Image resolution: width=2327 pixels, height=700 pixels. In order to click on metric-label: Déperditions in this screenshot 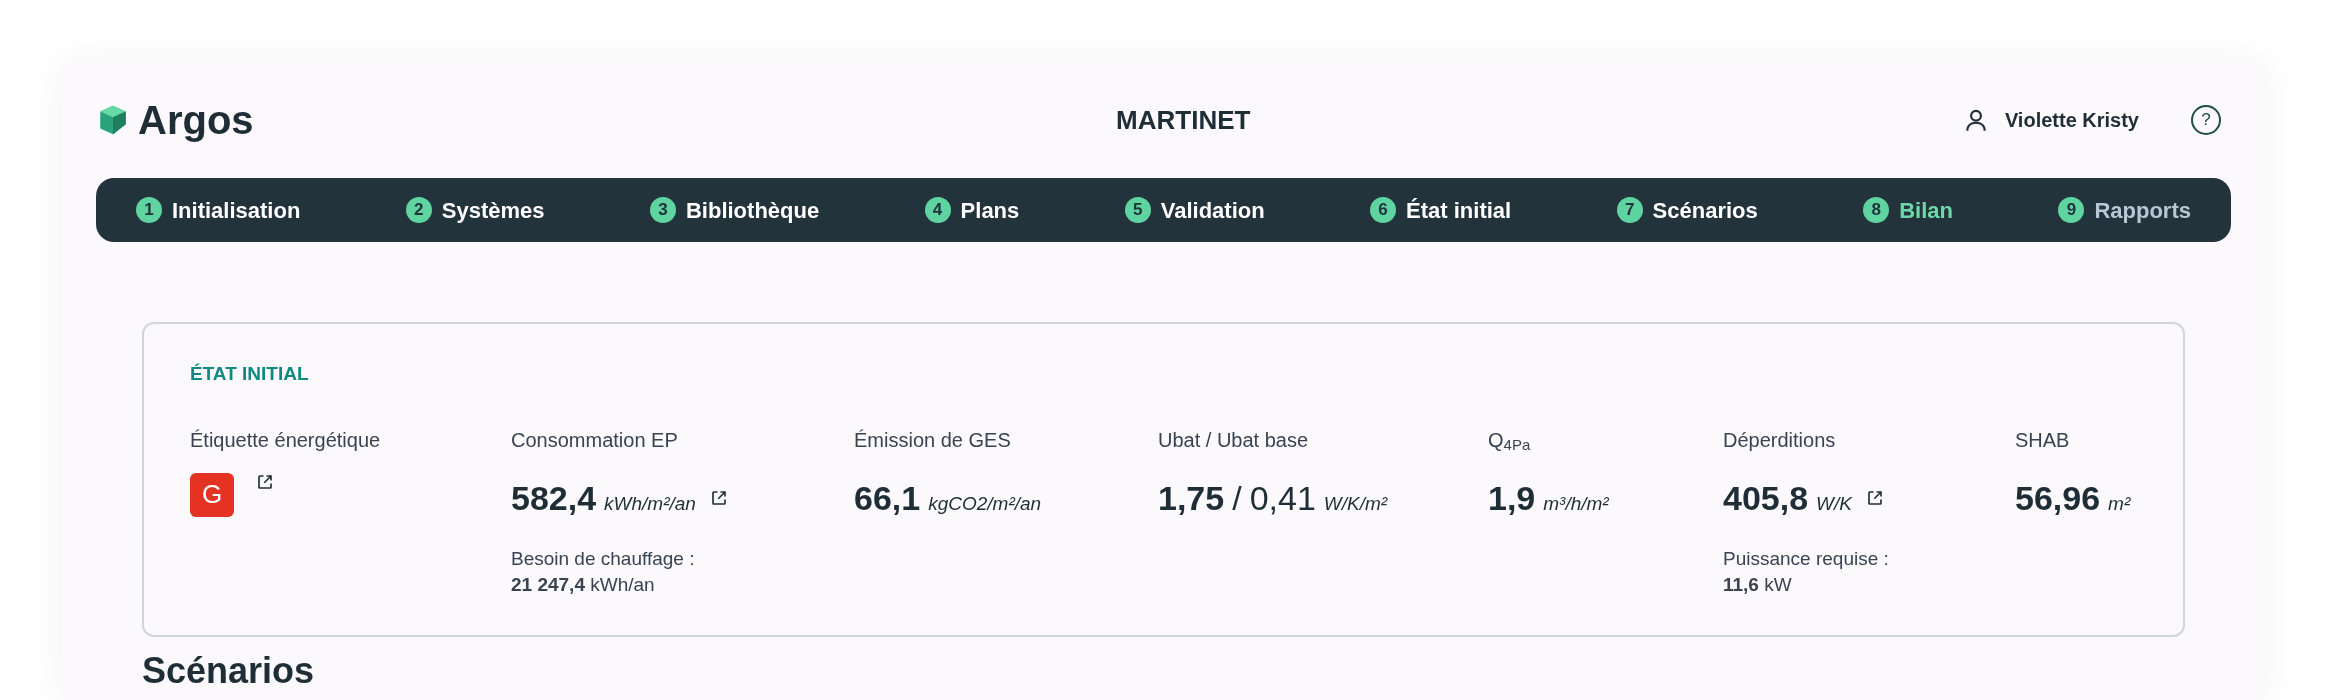, I will do `click(1780, 440)`.